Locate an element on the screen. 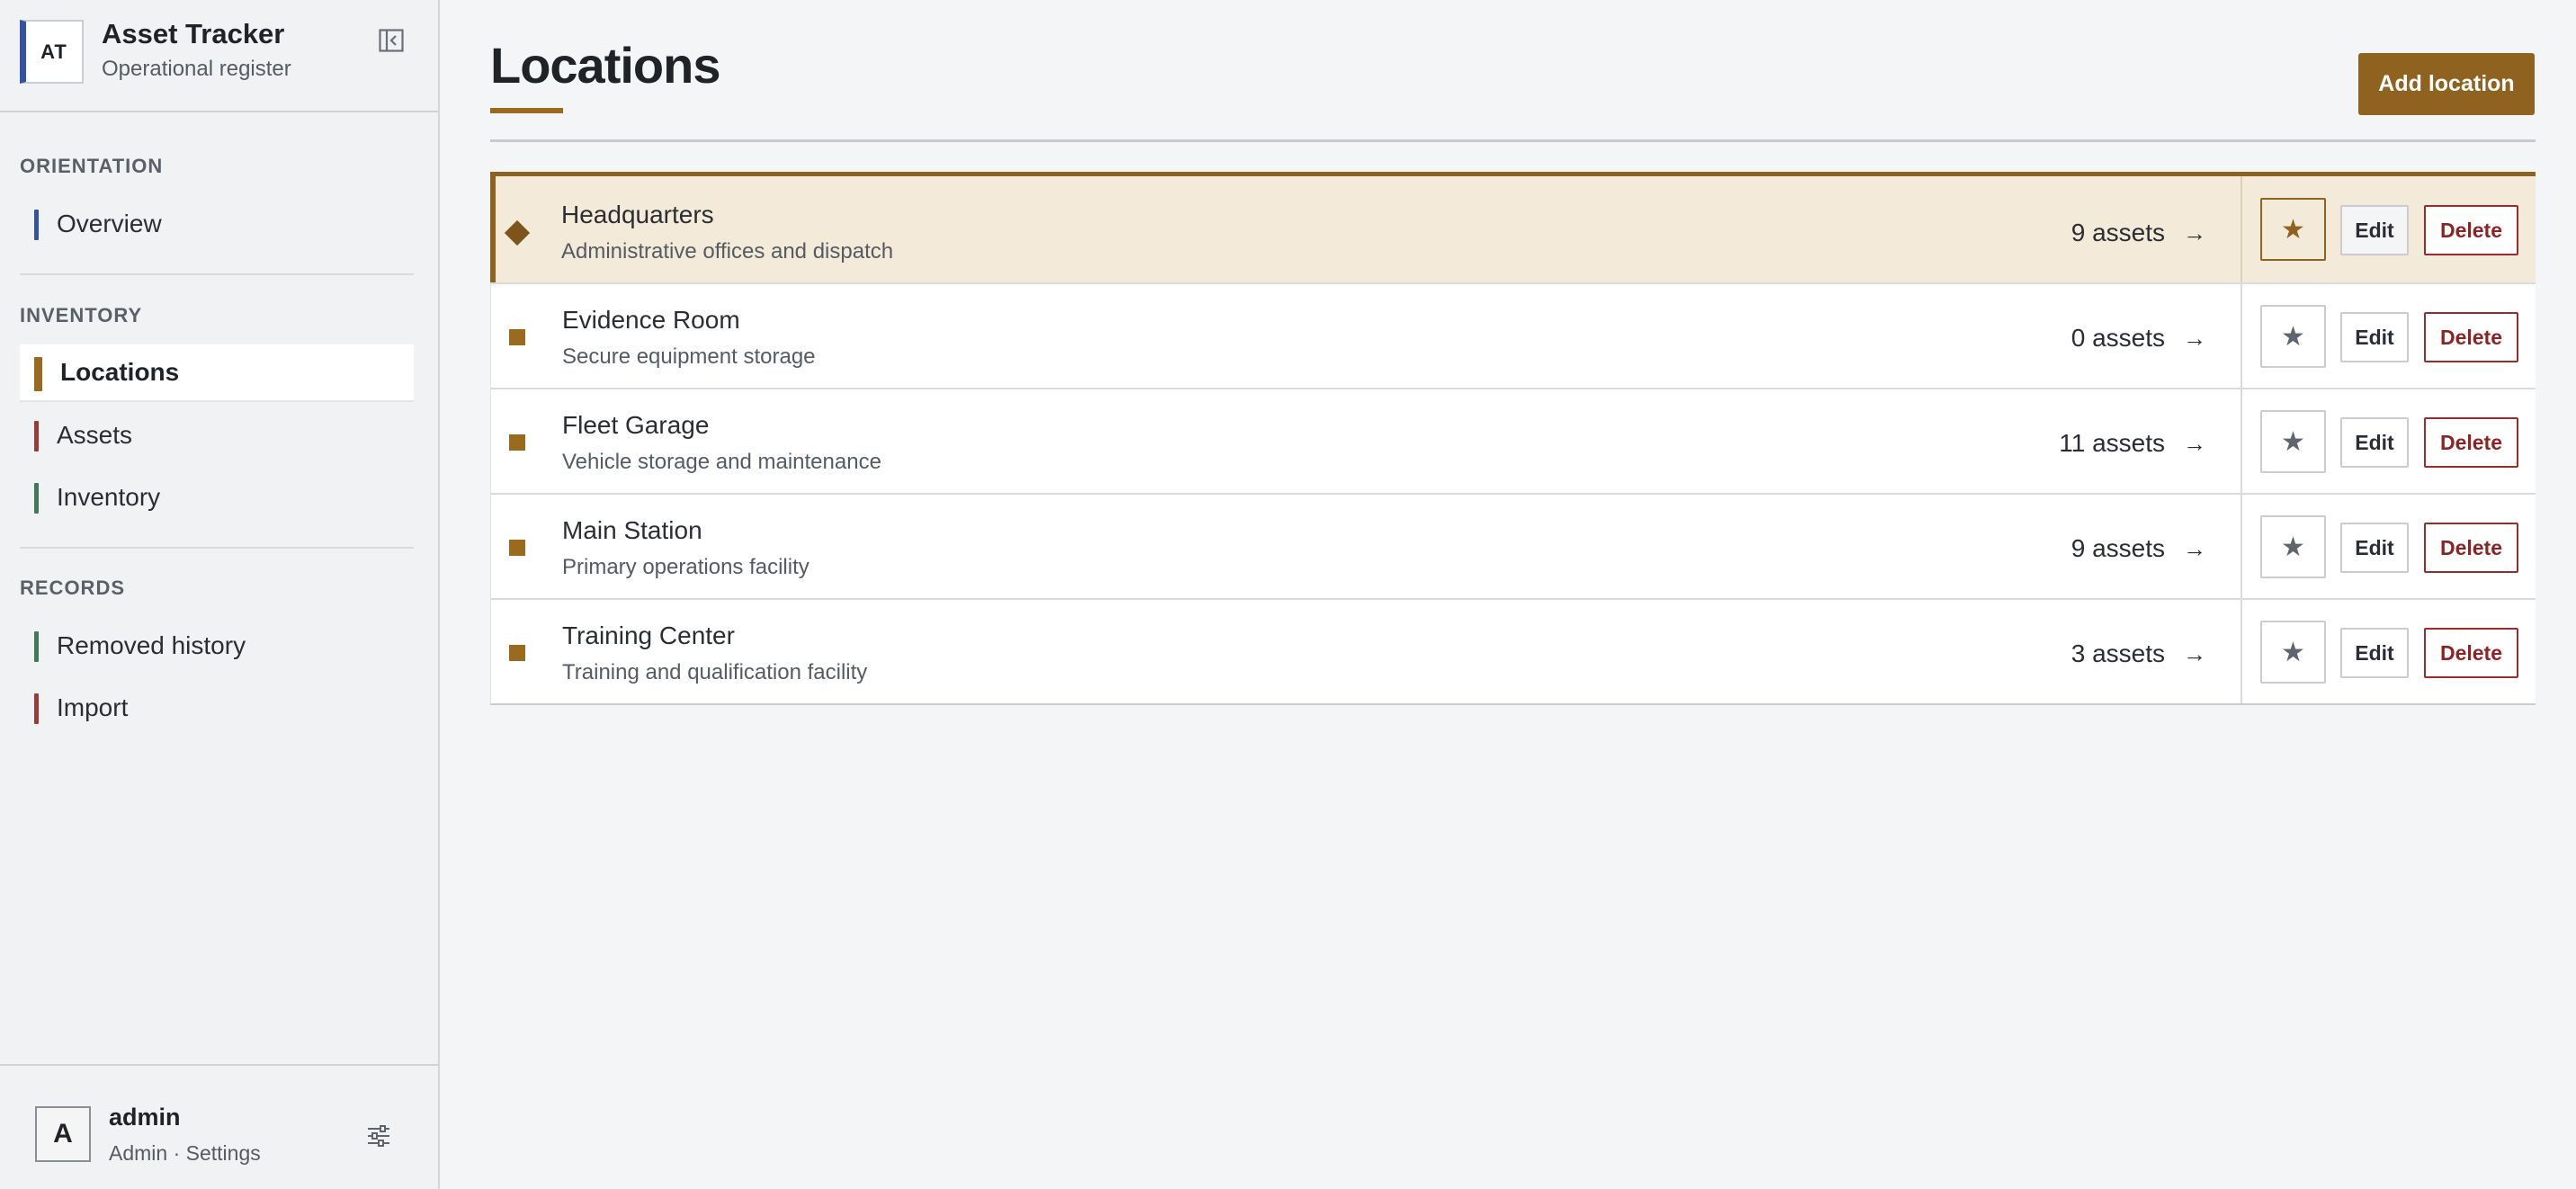  asset-count: 11 assets is located at coordinates (2112, 443).